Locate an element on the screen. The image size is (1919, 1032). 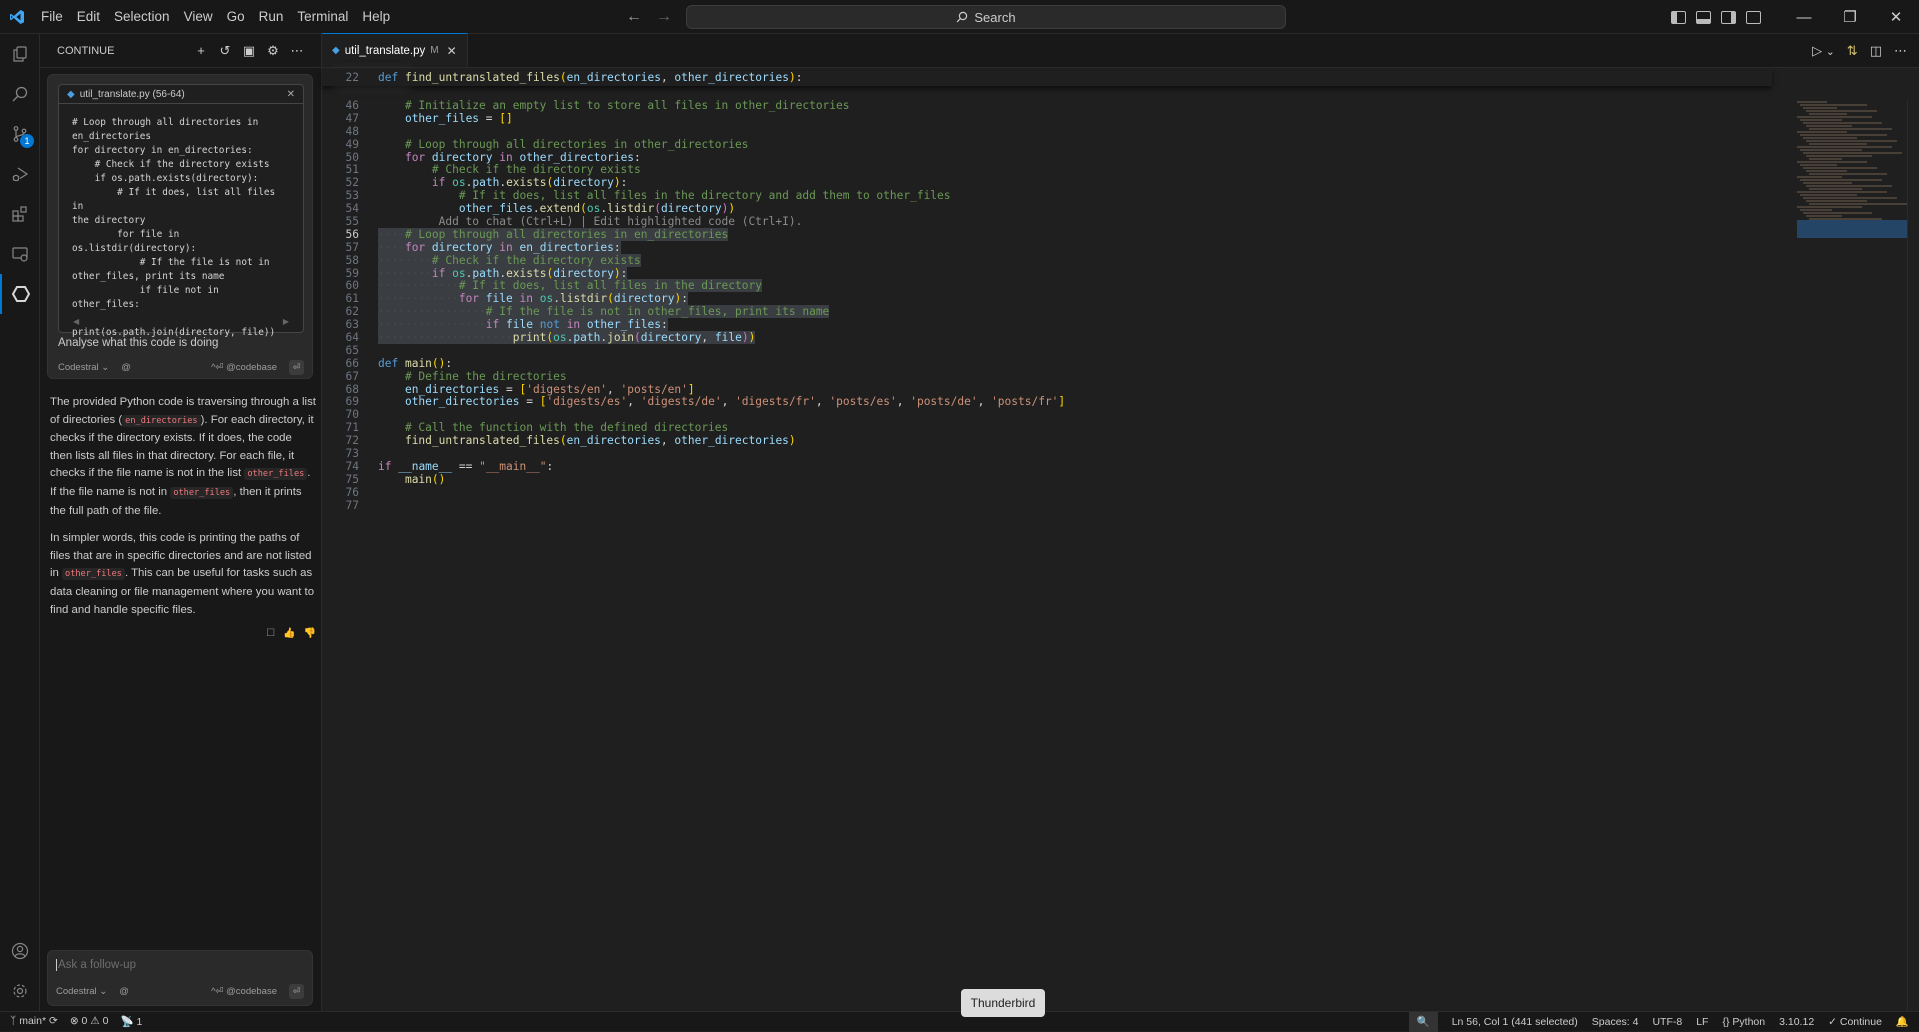
problems-indicator: ⊗ 0 ⚠ 0 is located at coordinates (89, 1021).